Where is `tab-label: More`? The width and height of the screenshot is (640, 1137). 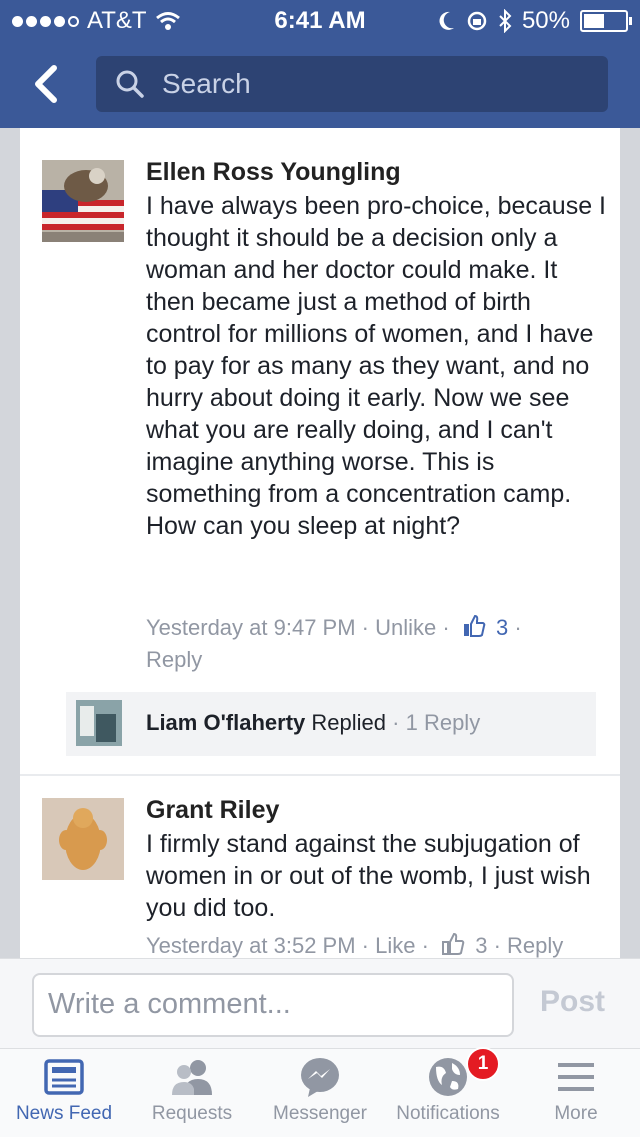
tab-label: More is located at coordinates (576, 1113).